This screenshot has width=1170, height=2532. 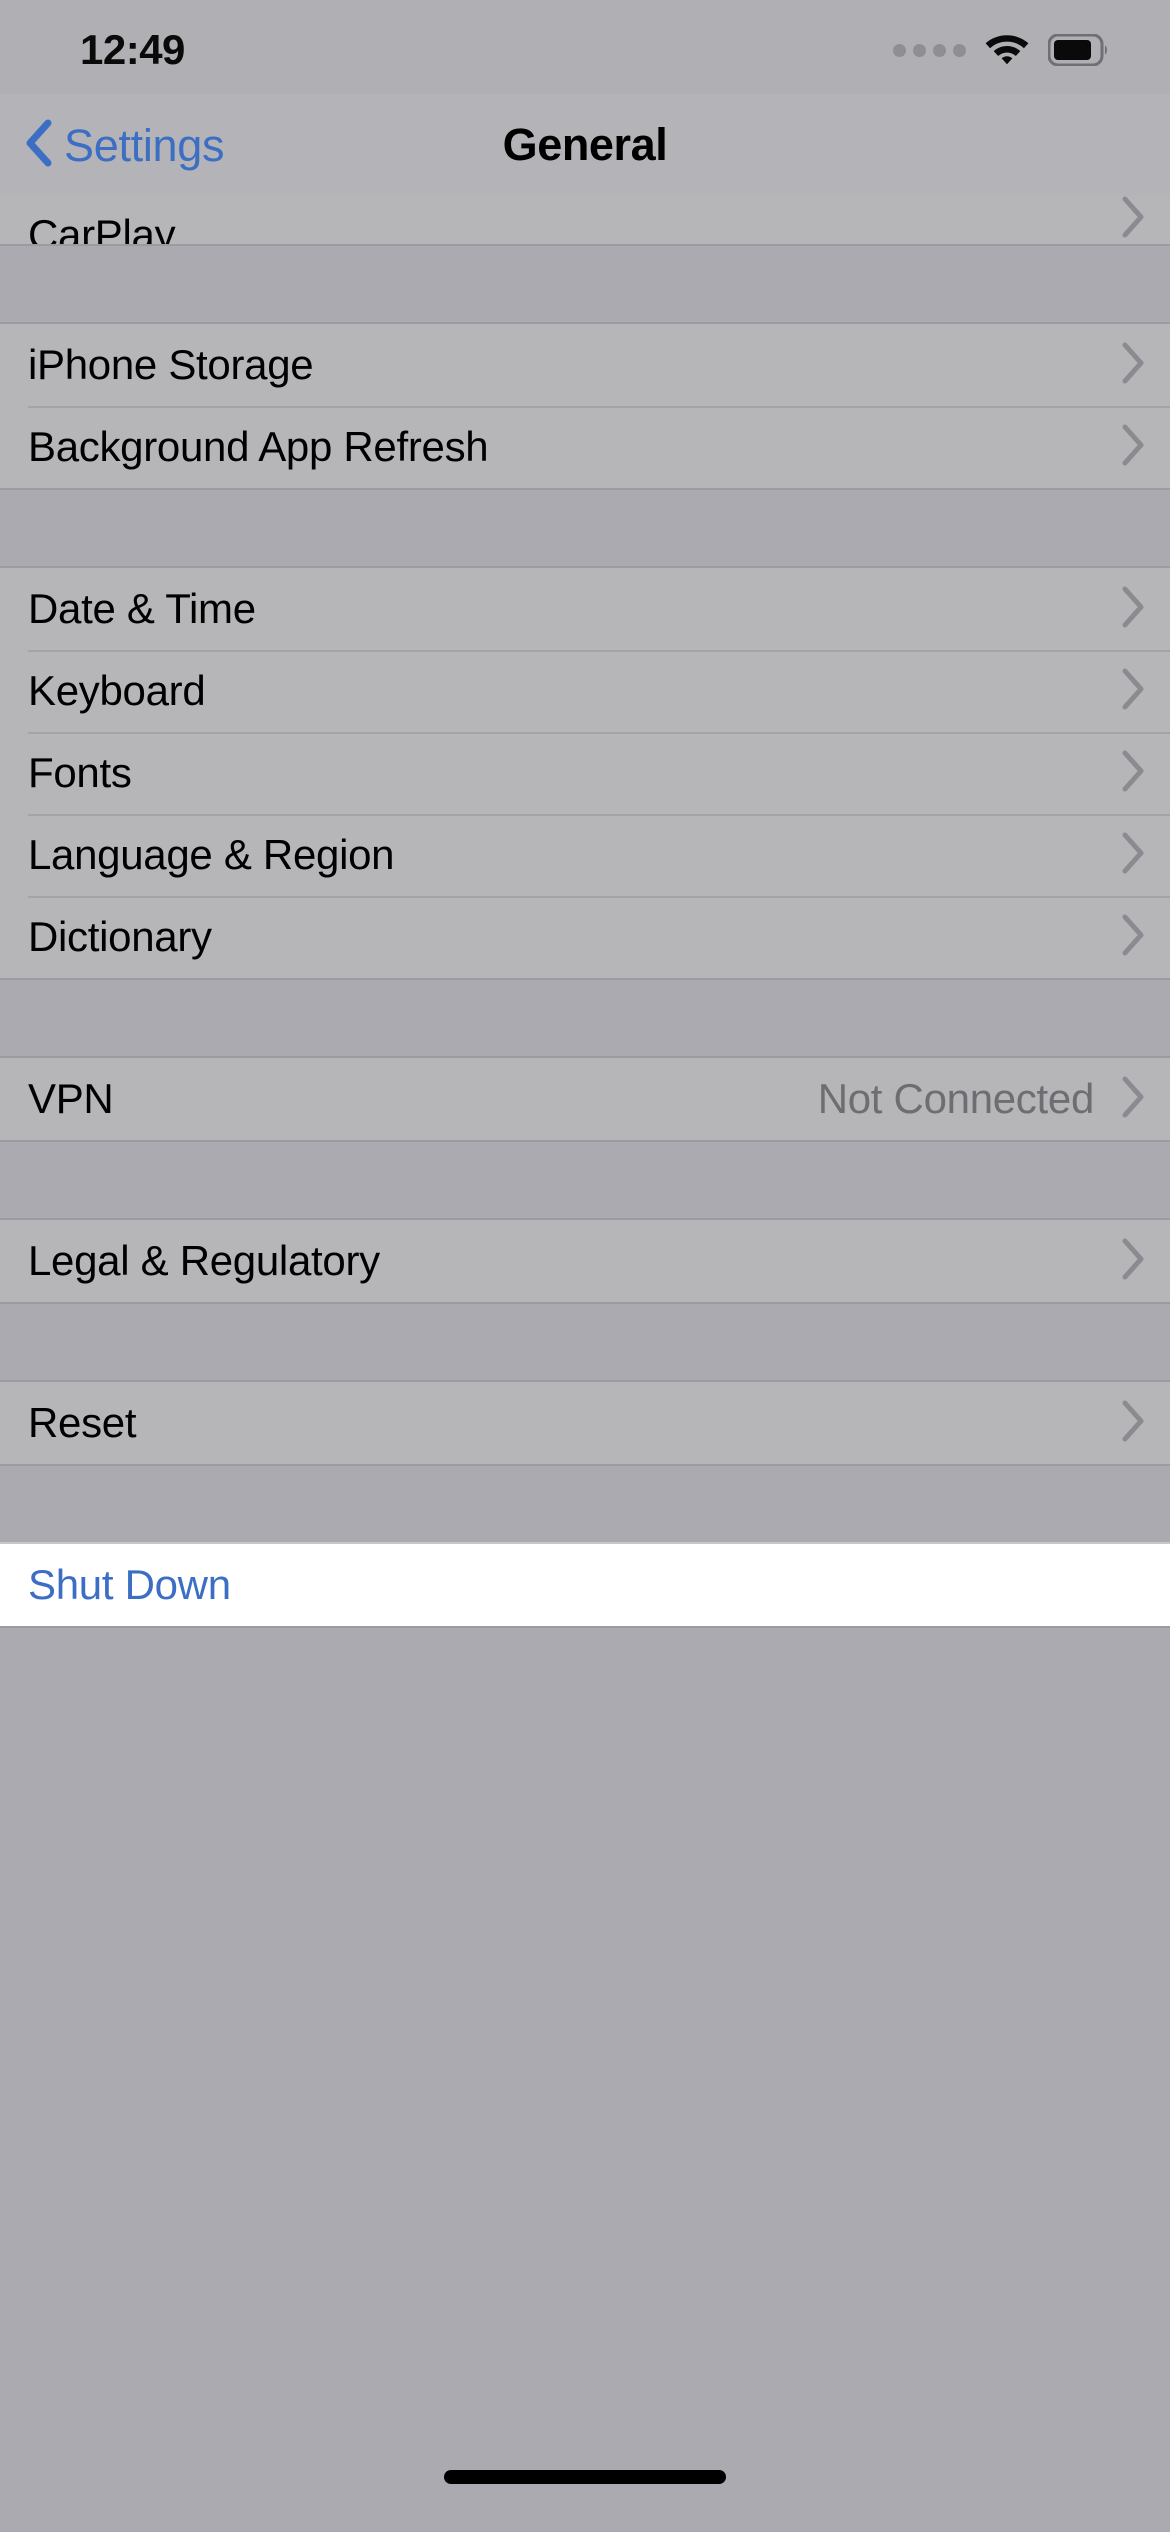 I want to click on row-label: VPN, so click(x=71, y=1098).